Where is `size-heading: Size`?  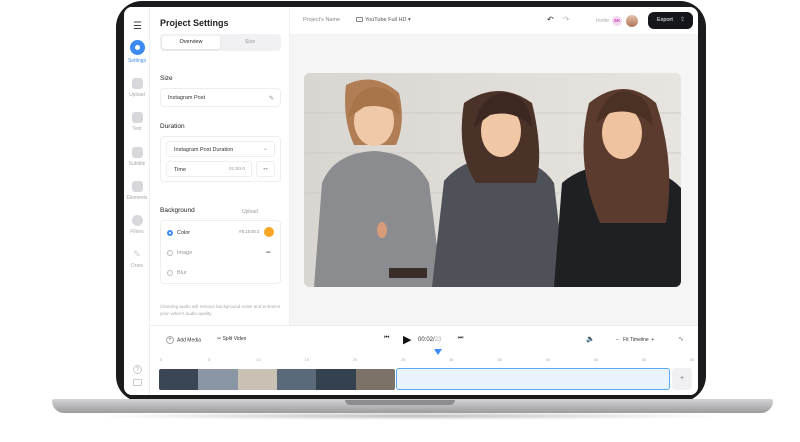
size-heading: Size is located at coordinates (166, 78).